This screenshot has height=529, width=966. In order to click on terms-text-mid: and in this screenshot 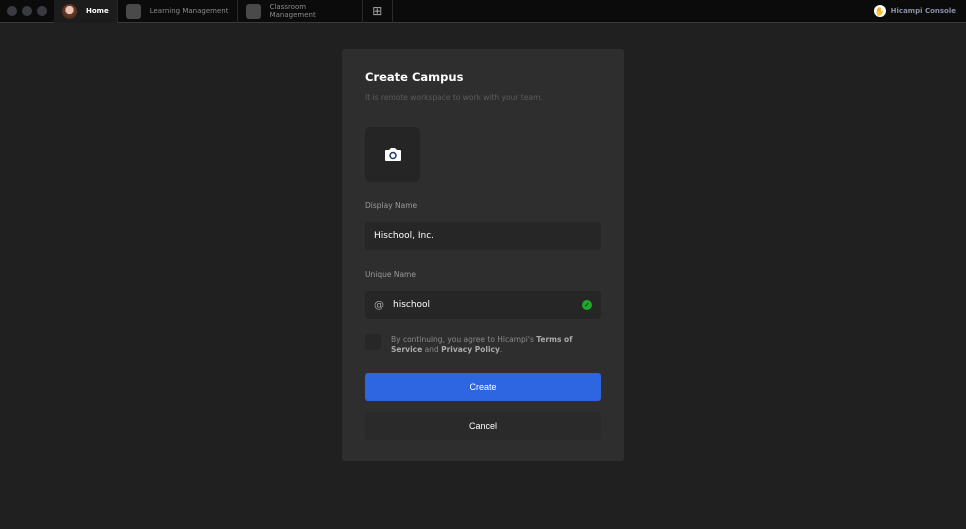, I will do `click(432, 349)`.